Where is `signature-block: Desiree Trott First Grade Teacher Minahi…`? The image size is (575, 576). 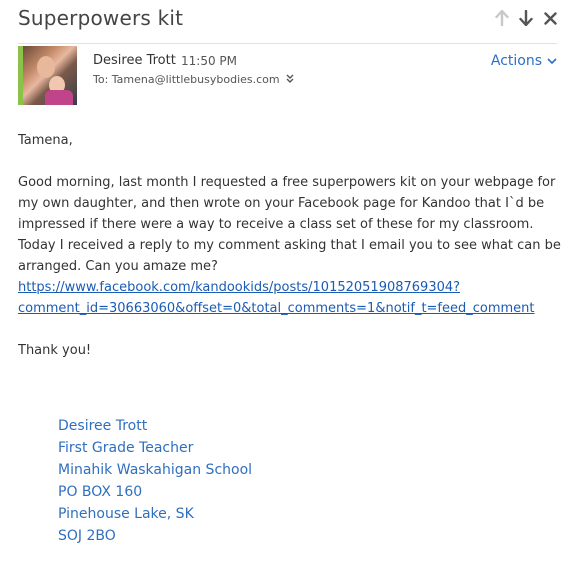
signature-block: Desiree Trott First Grade Teacher Minahi… is located at coordinates (155, 481).